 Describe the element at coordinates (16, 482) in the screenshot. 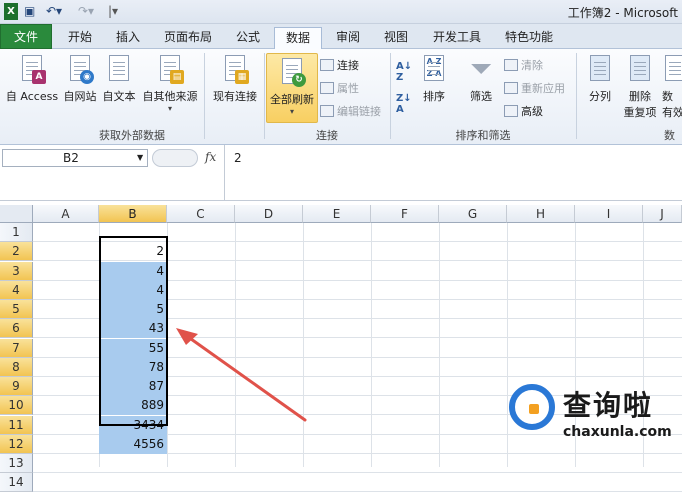

I see `row-header-14: 14` at that location.